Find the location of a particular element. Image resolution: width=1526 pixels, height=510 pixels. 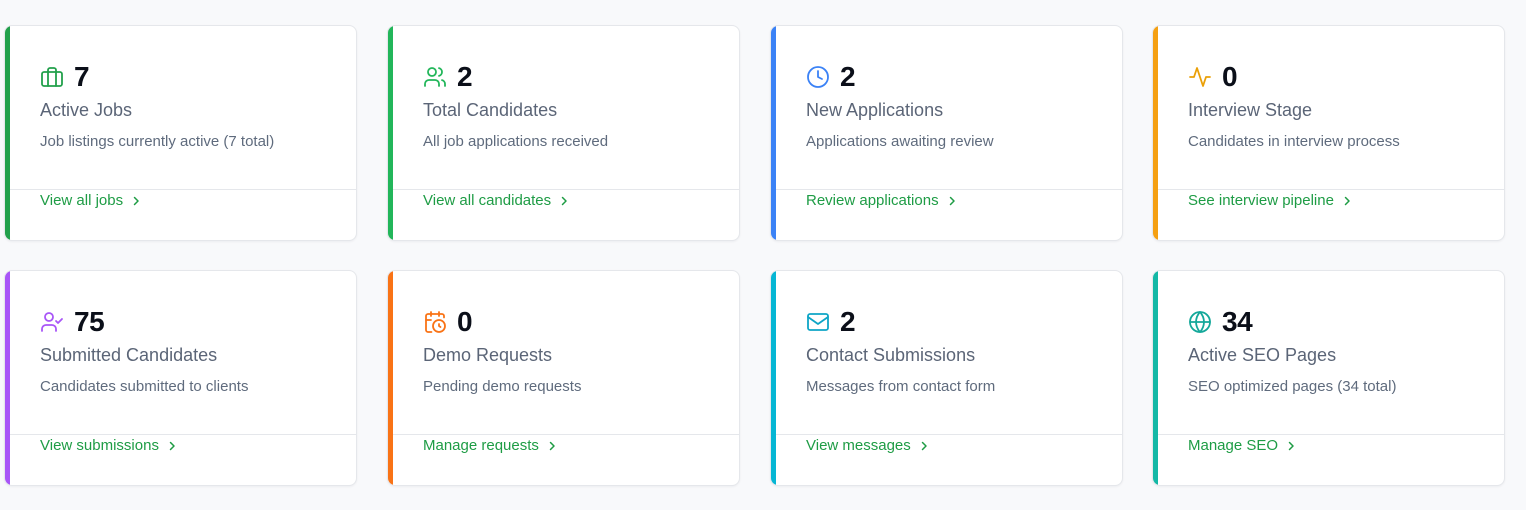

link-label: View messages is located at coordinates (858, 445).